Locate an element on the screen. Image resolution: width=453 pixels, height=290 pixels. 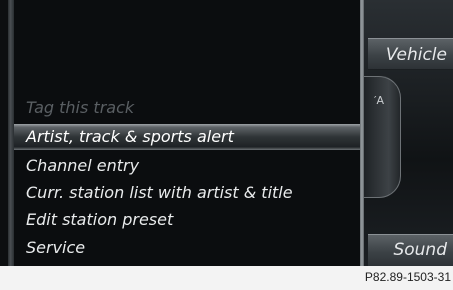
menu-item-edit-station-preset: Edit station preset is located at coordinates (187, 220).